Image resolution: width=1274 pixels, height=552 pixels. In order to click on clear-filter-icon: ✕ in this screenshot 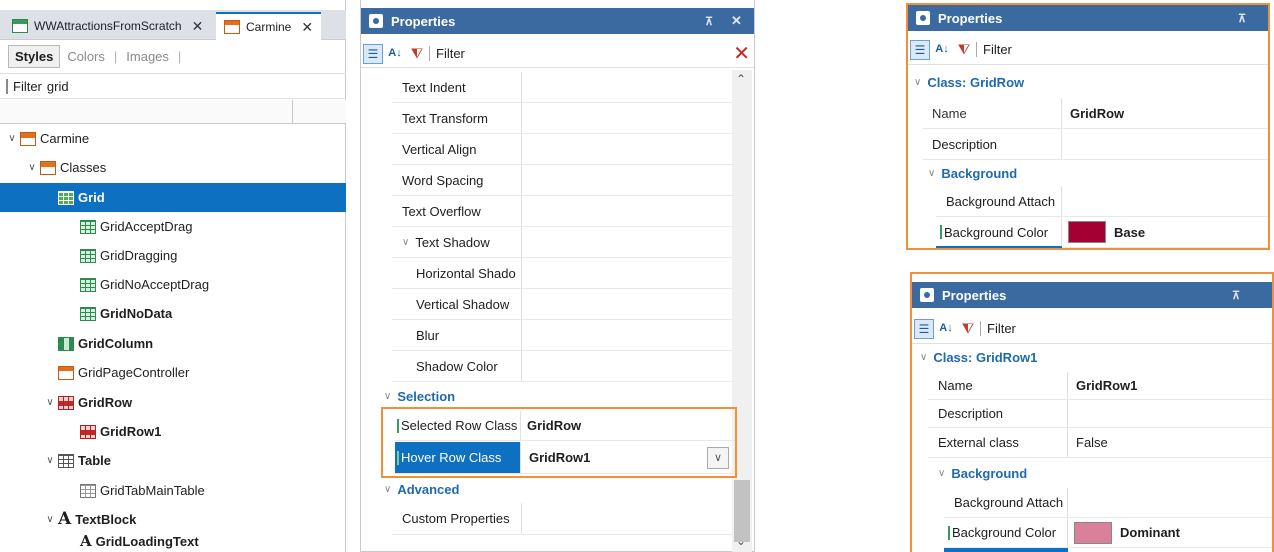, I will do `click(741, 53)`.